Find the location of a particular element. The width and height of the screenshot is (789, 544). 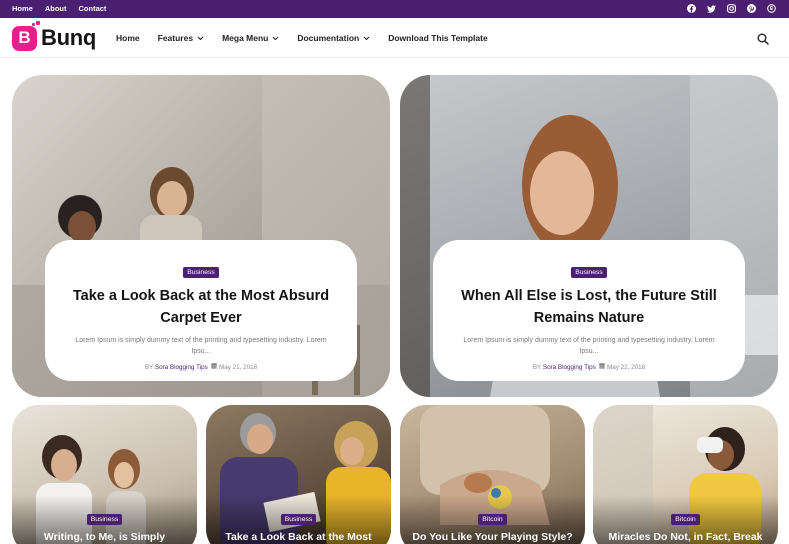

nav-label: Download This Template is located at coordinates (438, 38).